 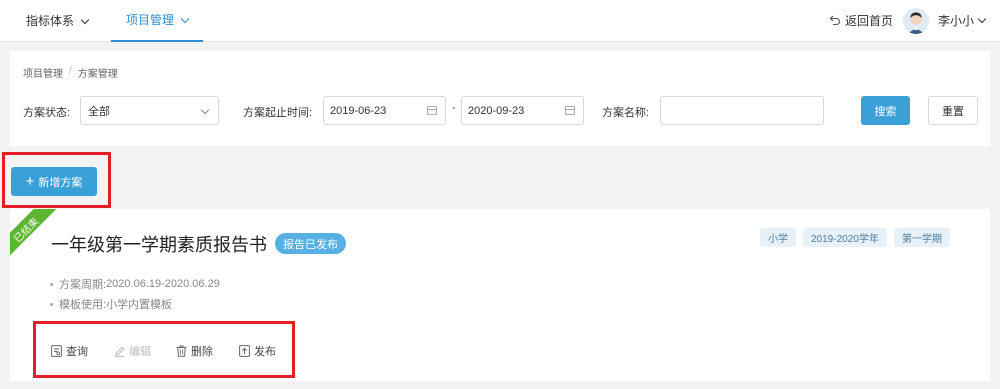 What do you see at coordinates (43, 72) in the screenshot?
I see `breadcrumb-item-project: 项目管理` at bounding box center [43, 72].